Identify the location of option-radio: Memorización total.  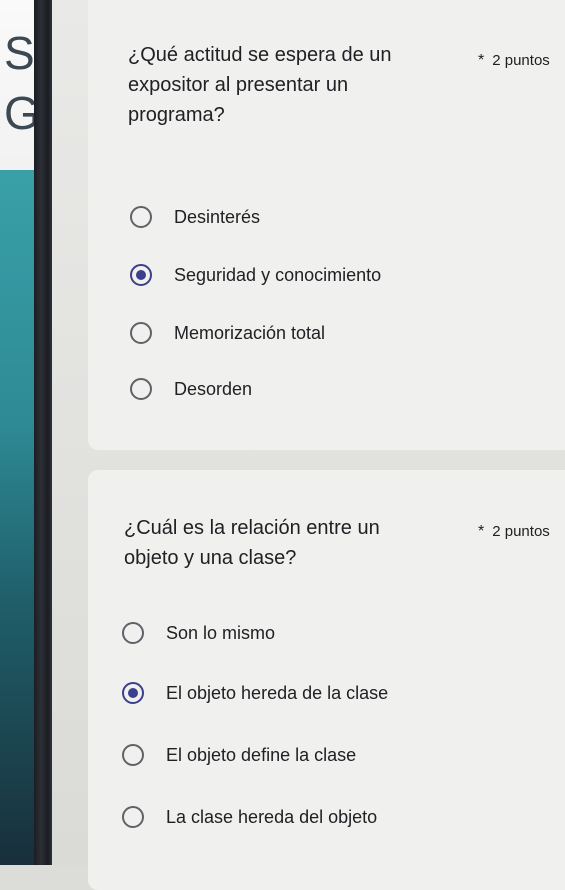
(227, 333).